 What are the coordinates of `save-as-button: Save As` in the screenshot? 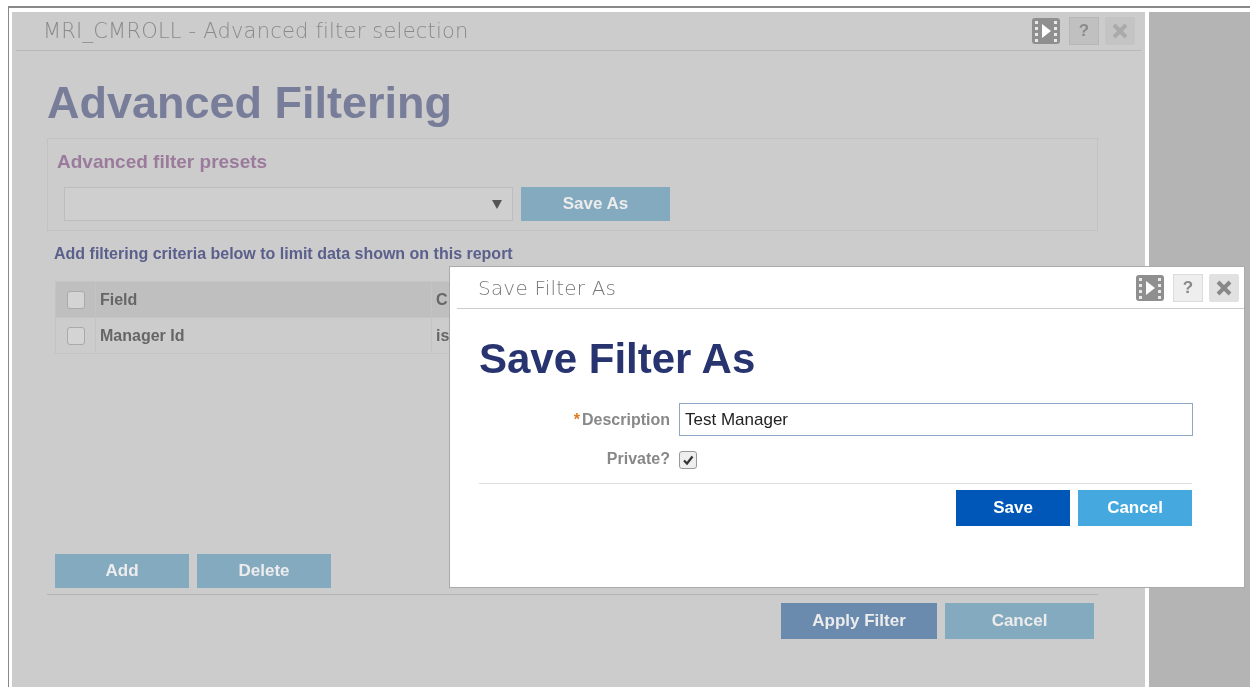 It's located at (595, 204).